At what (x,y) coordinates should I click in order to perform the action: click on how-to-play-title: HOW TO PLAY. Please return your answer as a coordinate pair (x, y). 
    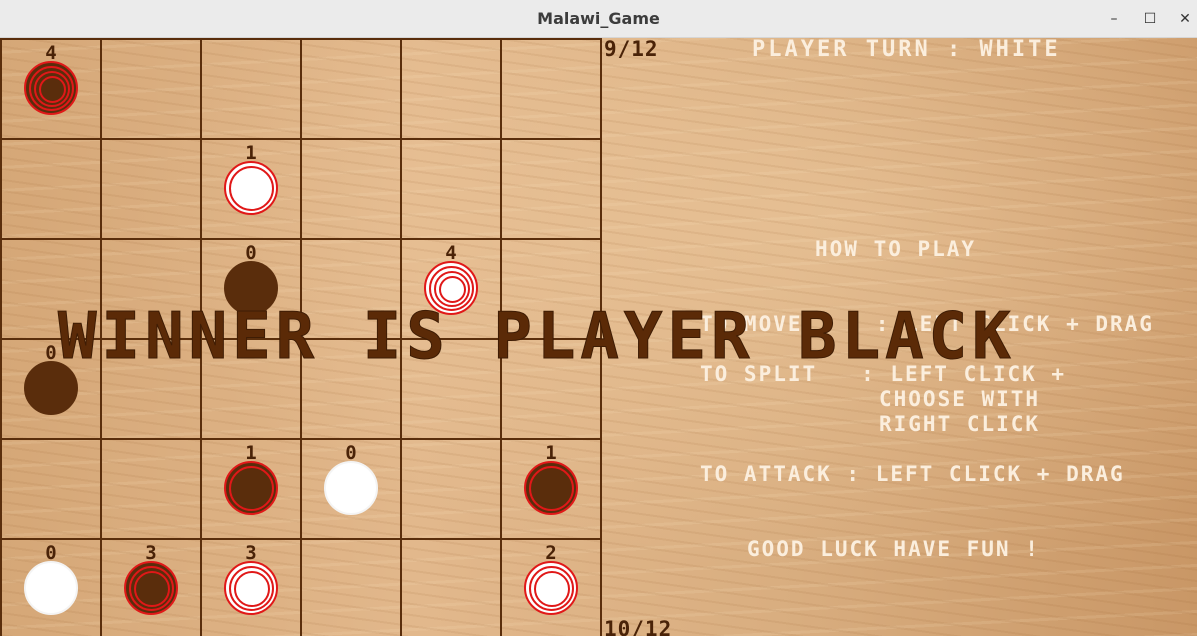
    Looking at the image, I should click on (896, 249).